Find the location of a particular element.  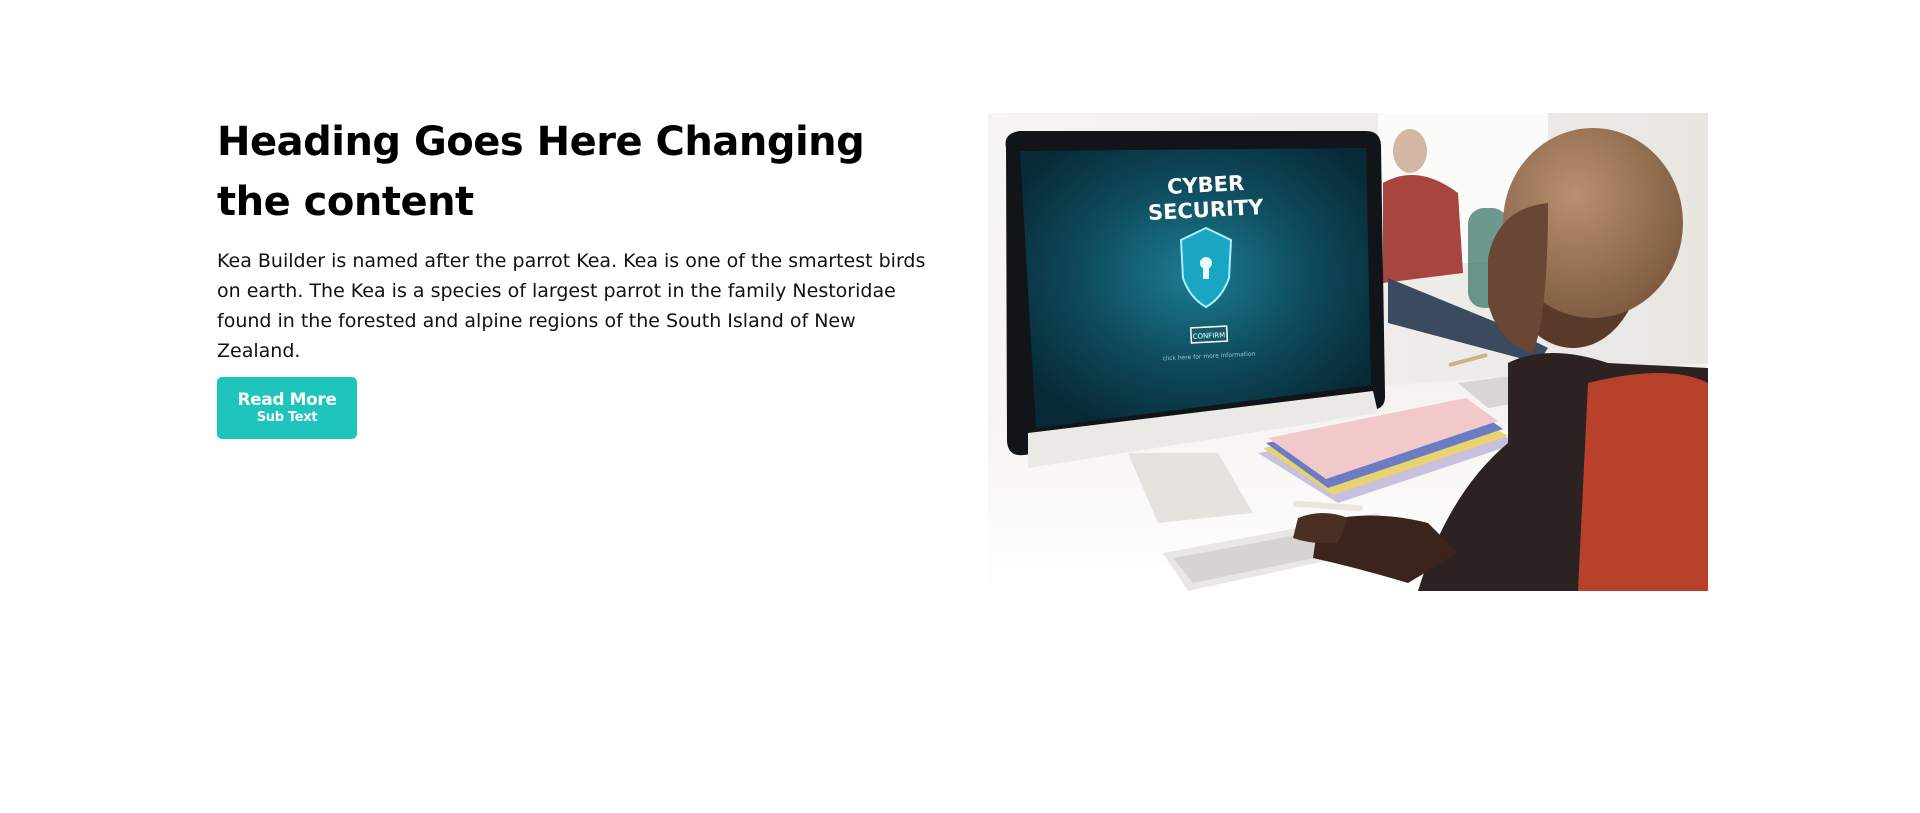

read-more-button: Read More Sub Text is located at coordinates (287, 408).